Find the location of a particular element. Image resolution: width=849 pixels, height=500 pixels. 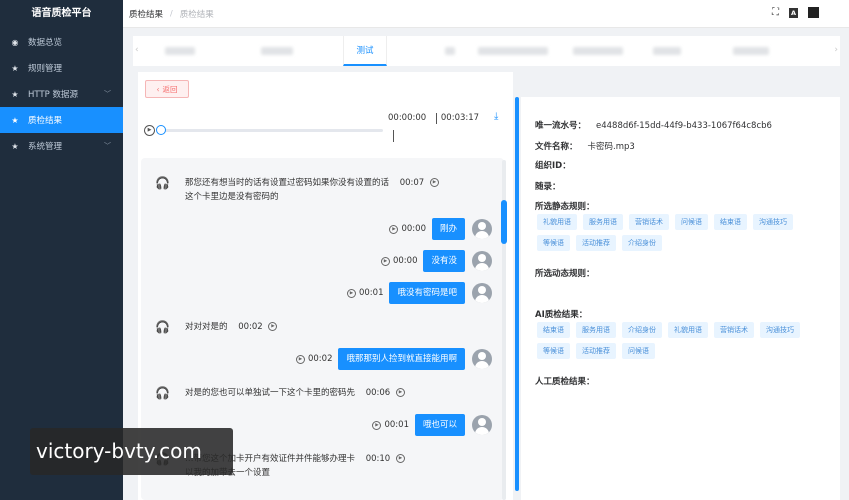

volume-divider is located at coordinates (393, 136).